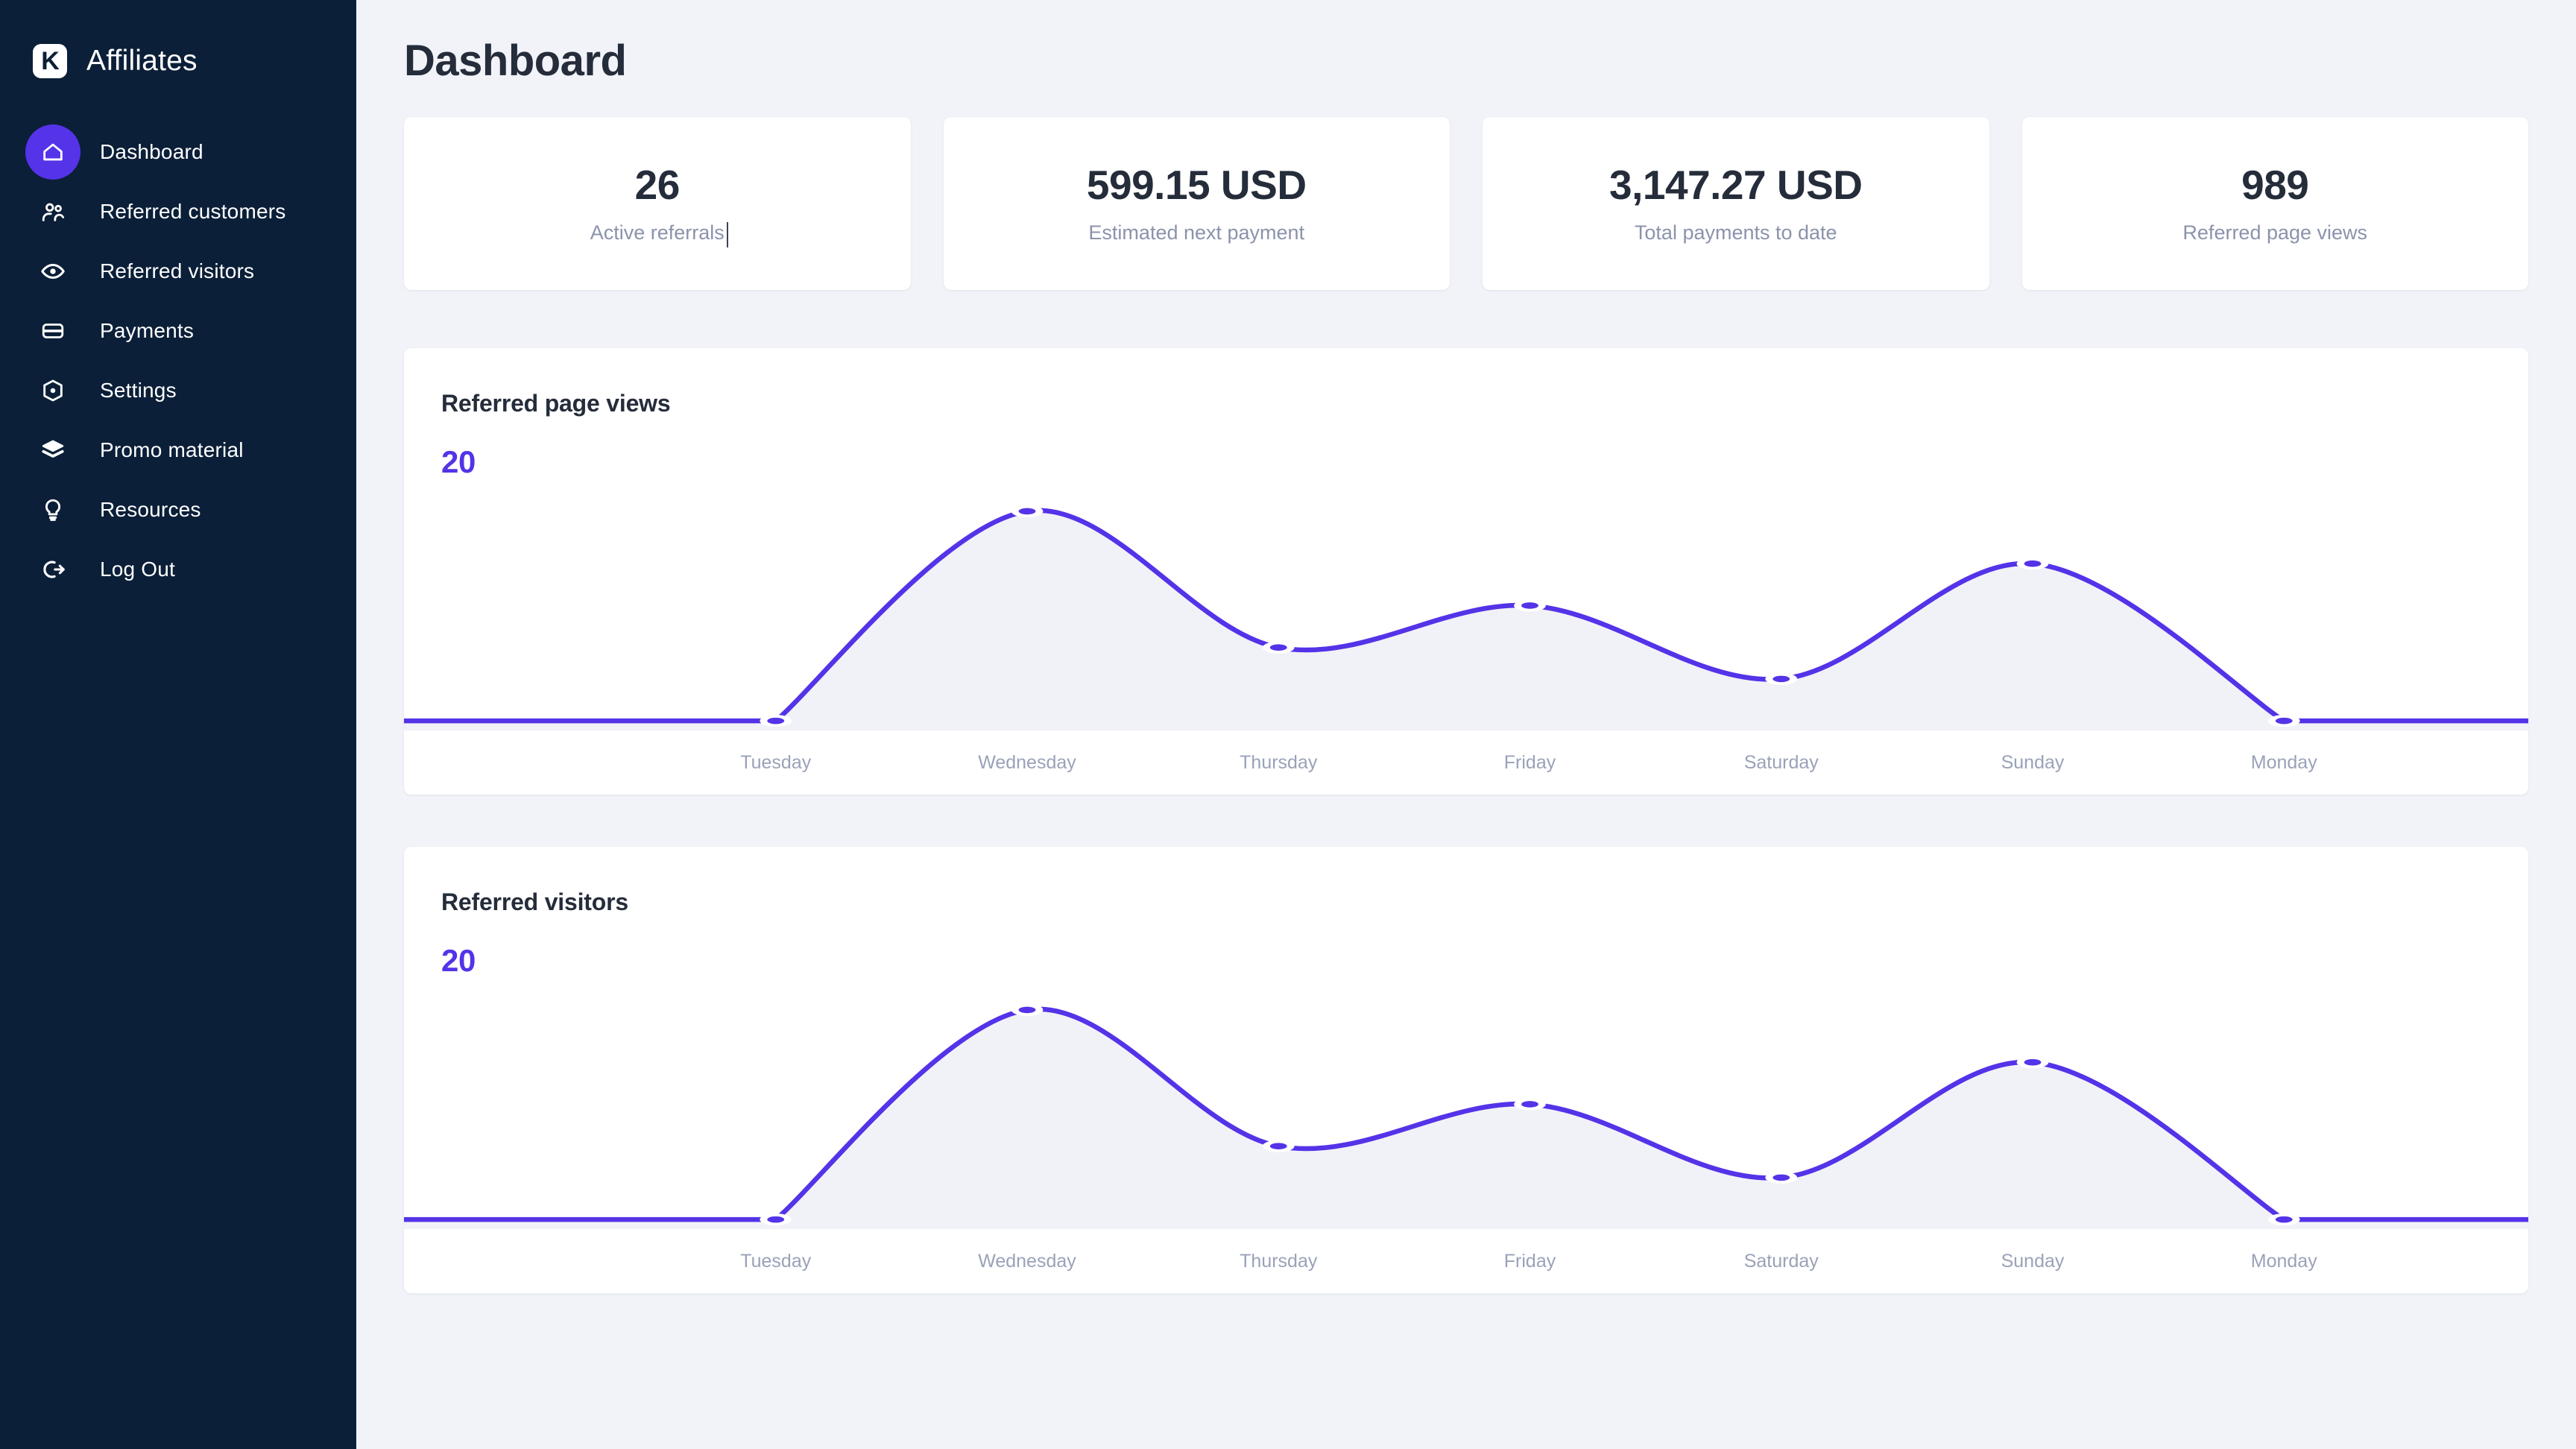  I want to click on lightbulb-icon, so click(52, 509).